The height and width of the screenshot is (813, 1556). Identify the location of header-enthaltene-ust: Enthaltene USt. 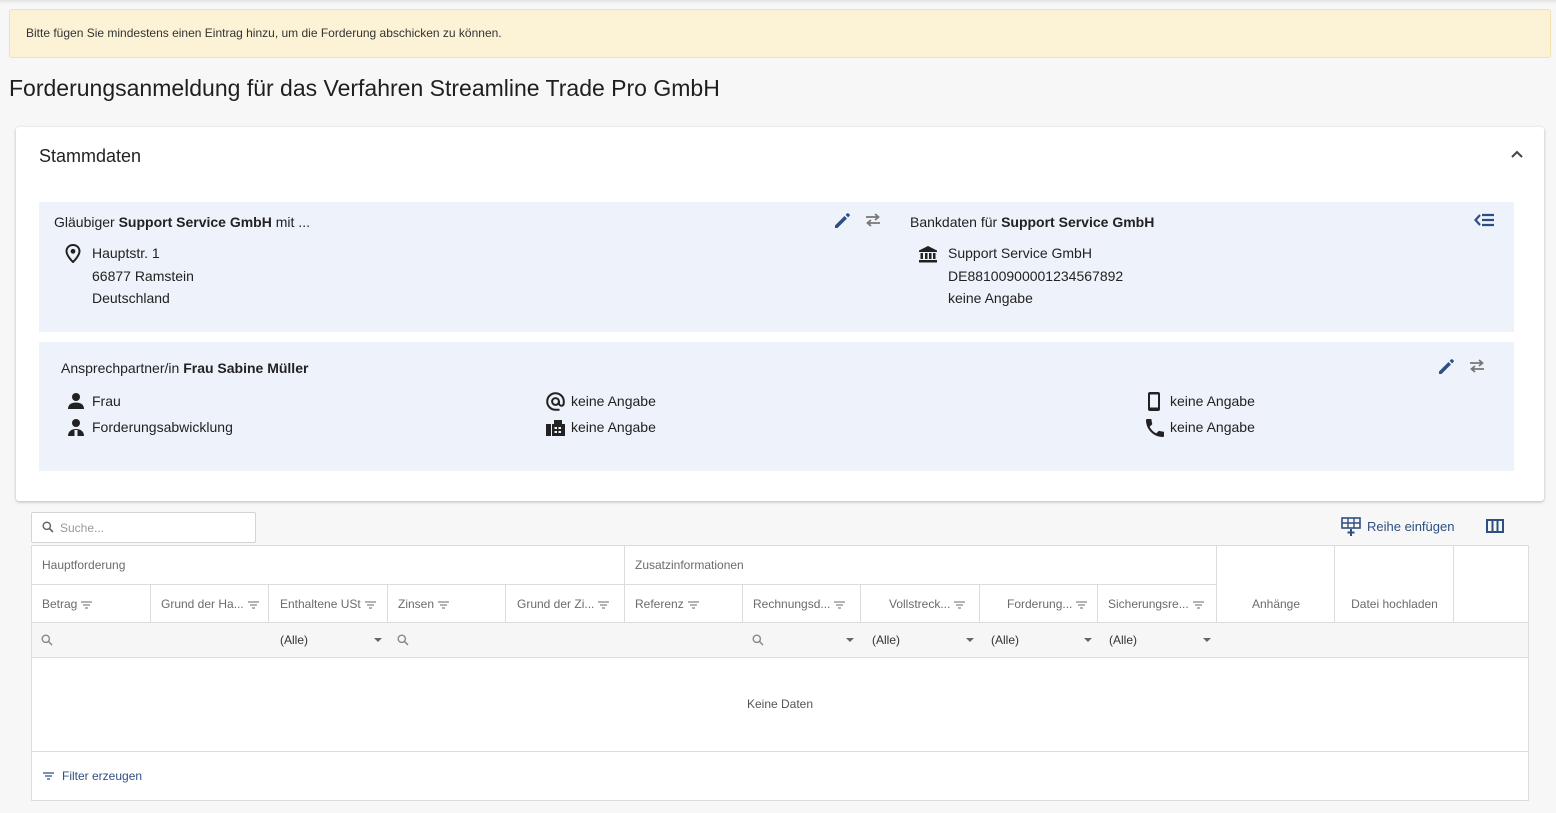
(328, 604).